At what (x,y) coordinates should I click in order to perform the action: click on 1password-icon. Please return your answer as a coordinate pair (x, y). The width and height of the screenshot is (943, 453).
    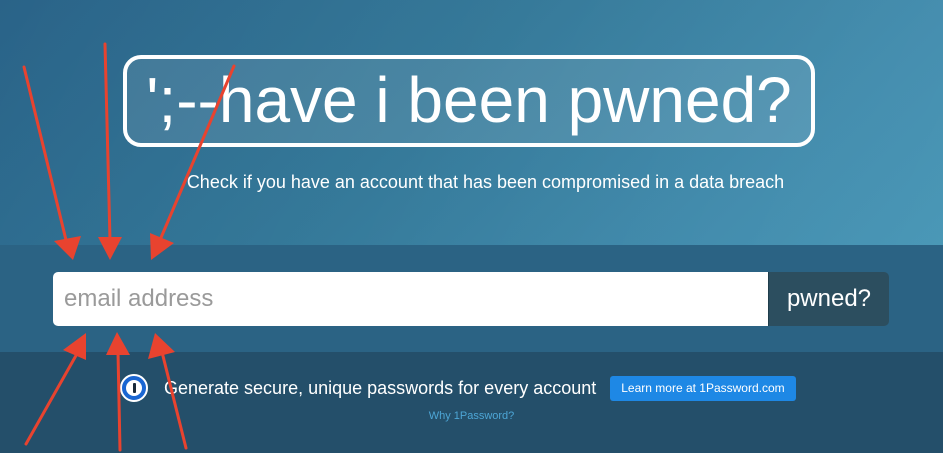
    Looking at the image, I should click on (134, 388).